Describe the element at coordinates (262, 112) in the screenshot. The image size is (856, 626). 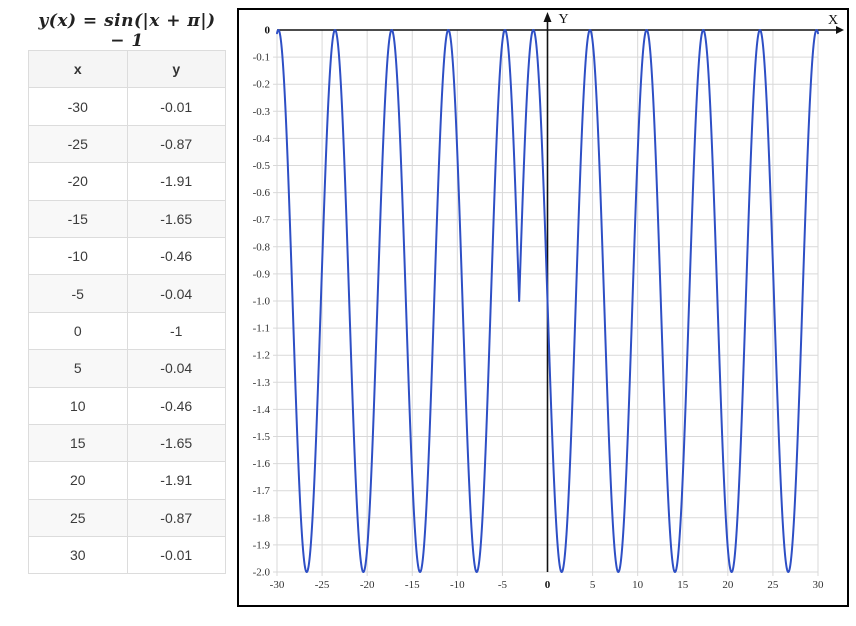
I see `y-tick-label: -0.3` at that location.